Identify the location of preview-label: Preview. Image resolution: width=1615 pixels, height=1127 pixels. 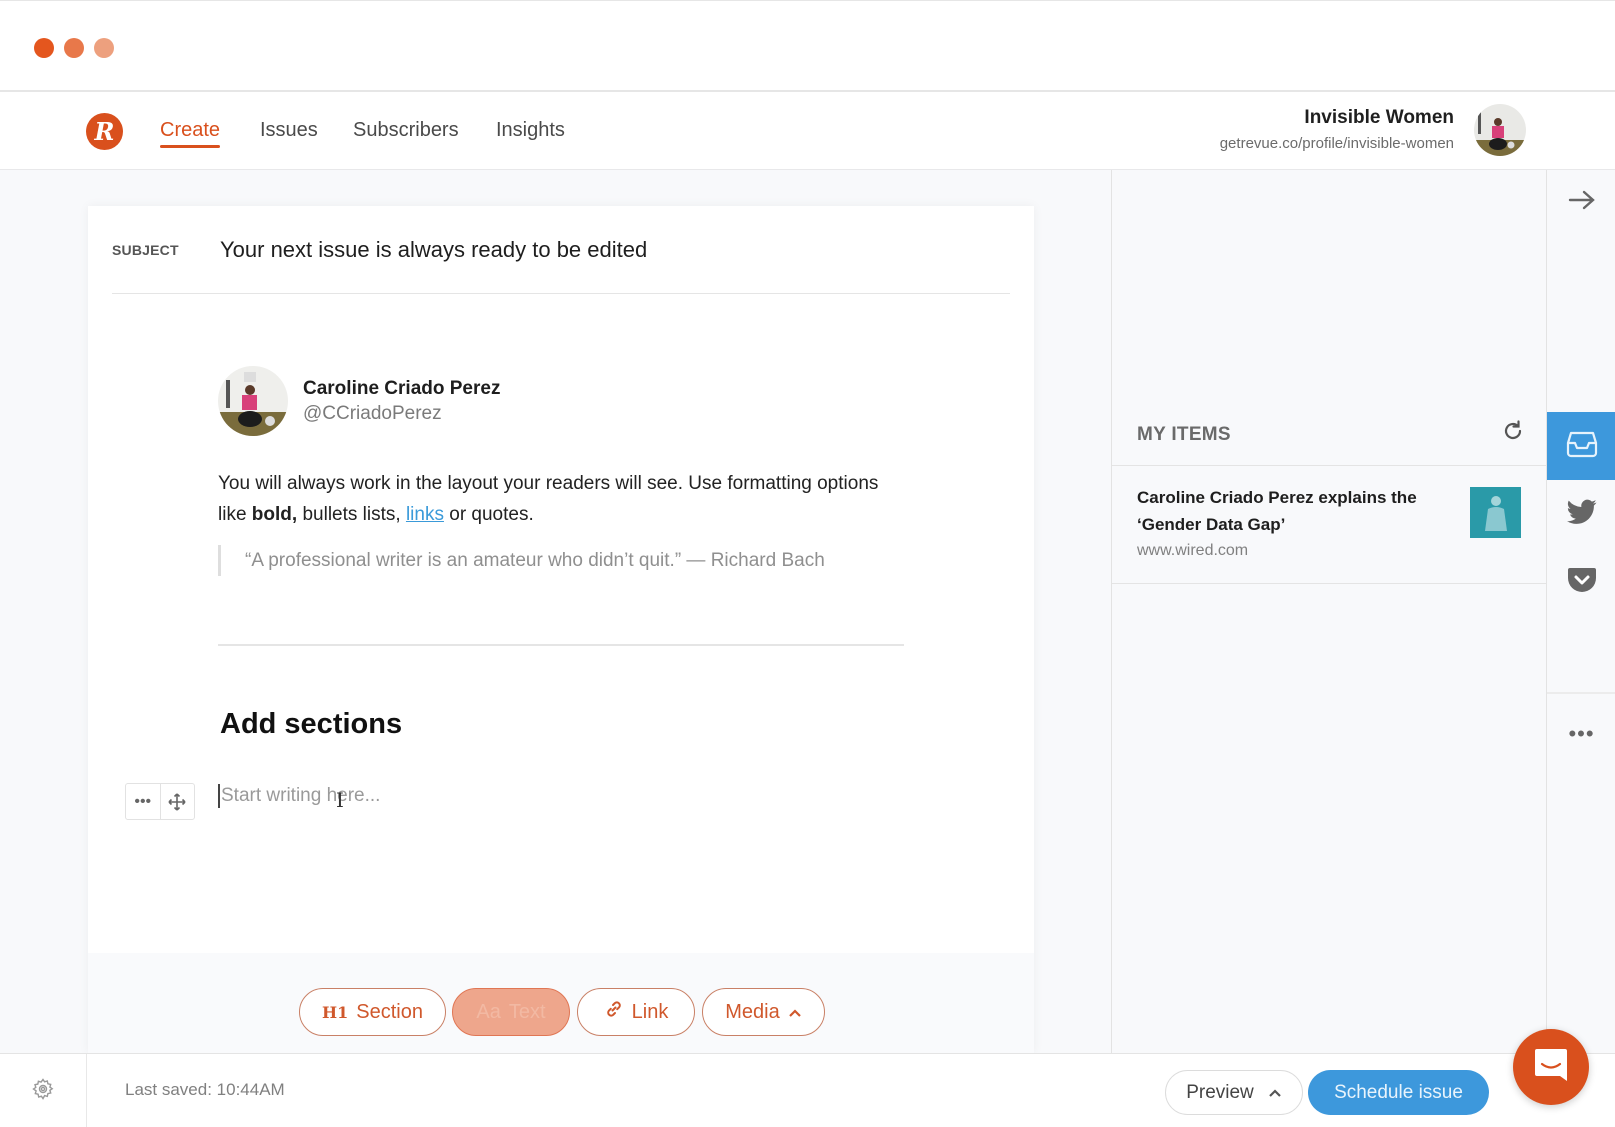
(1220, 1092).